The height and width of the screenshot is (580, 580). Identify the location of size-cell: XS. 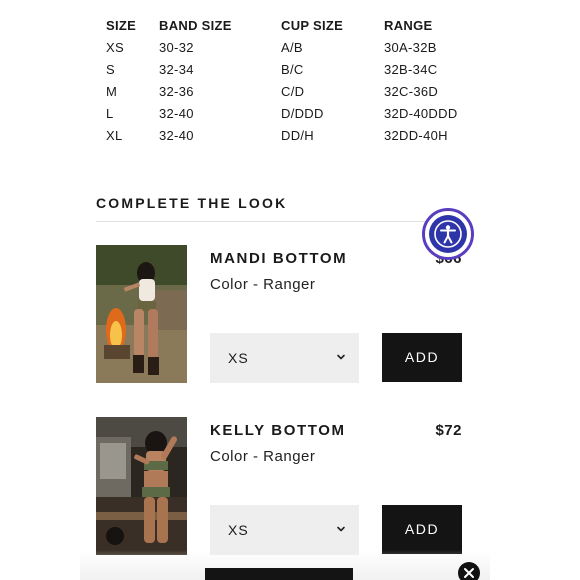
(115, 47).